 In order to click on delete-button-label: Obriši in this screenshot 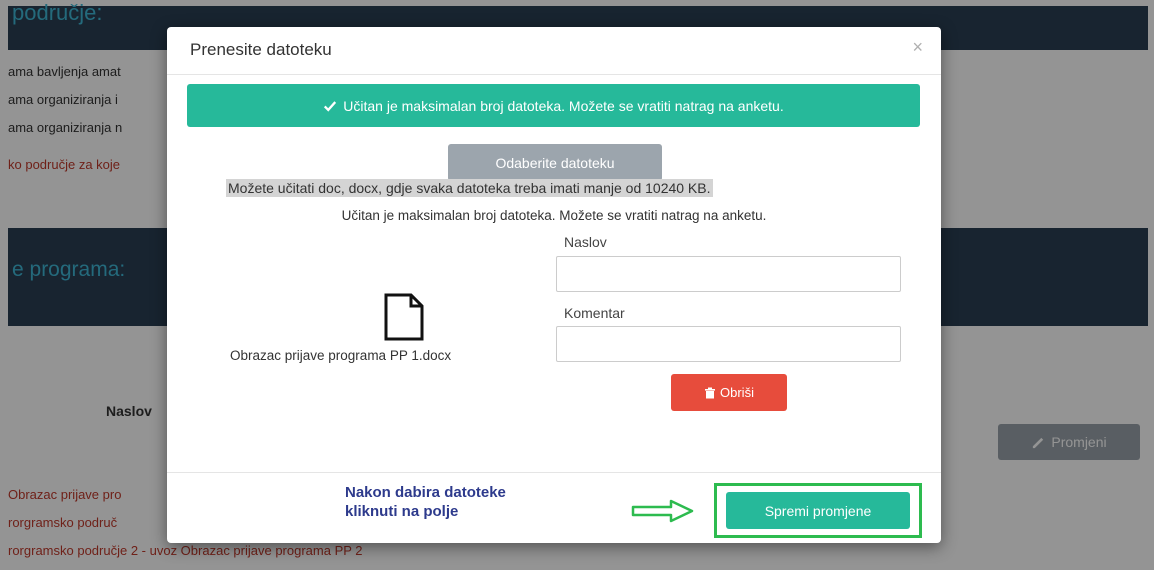, I will do `click(737, 392)`.